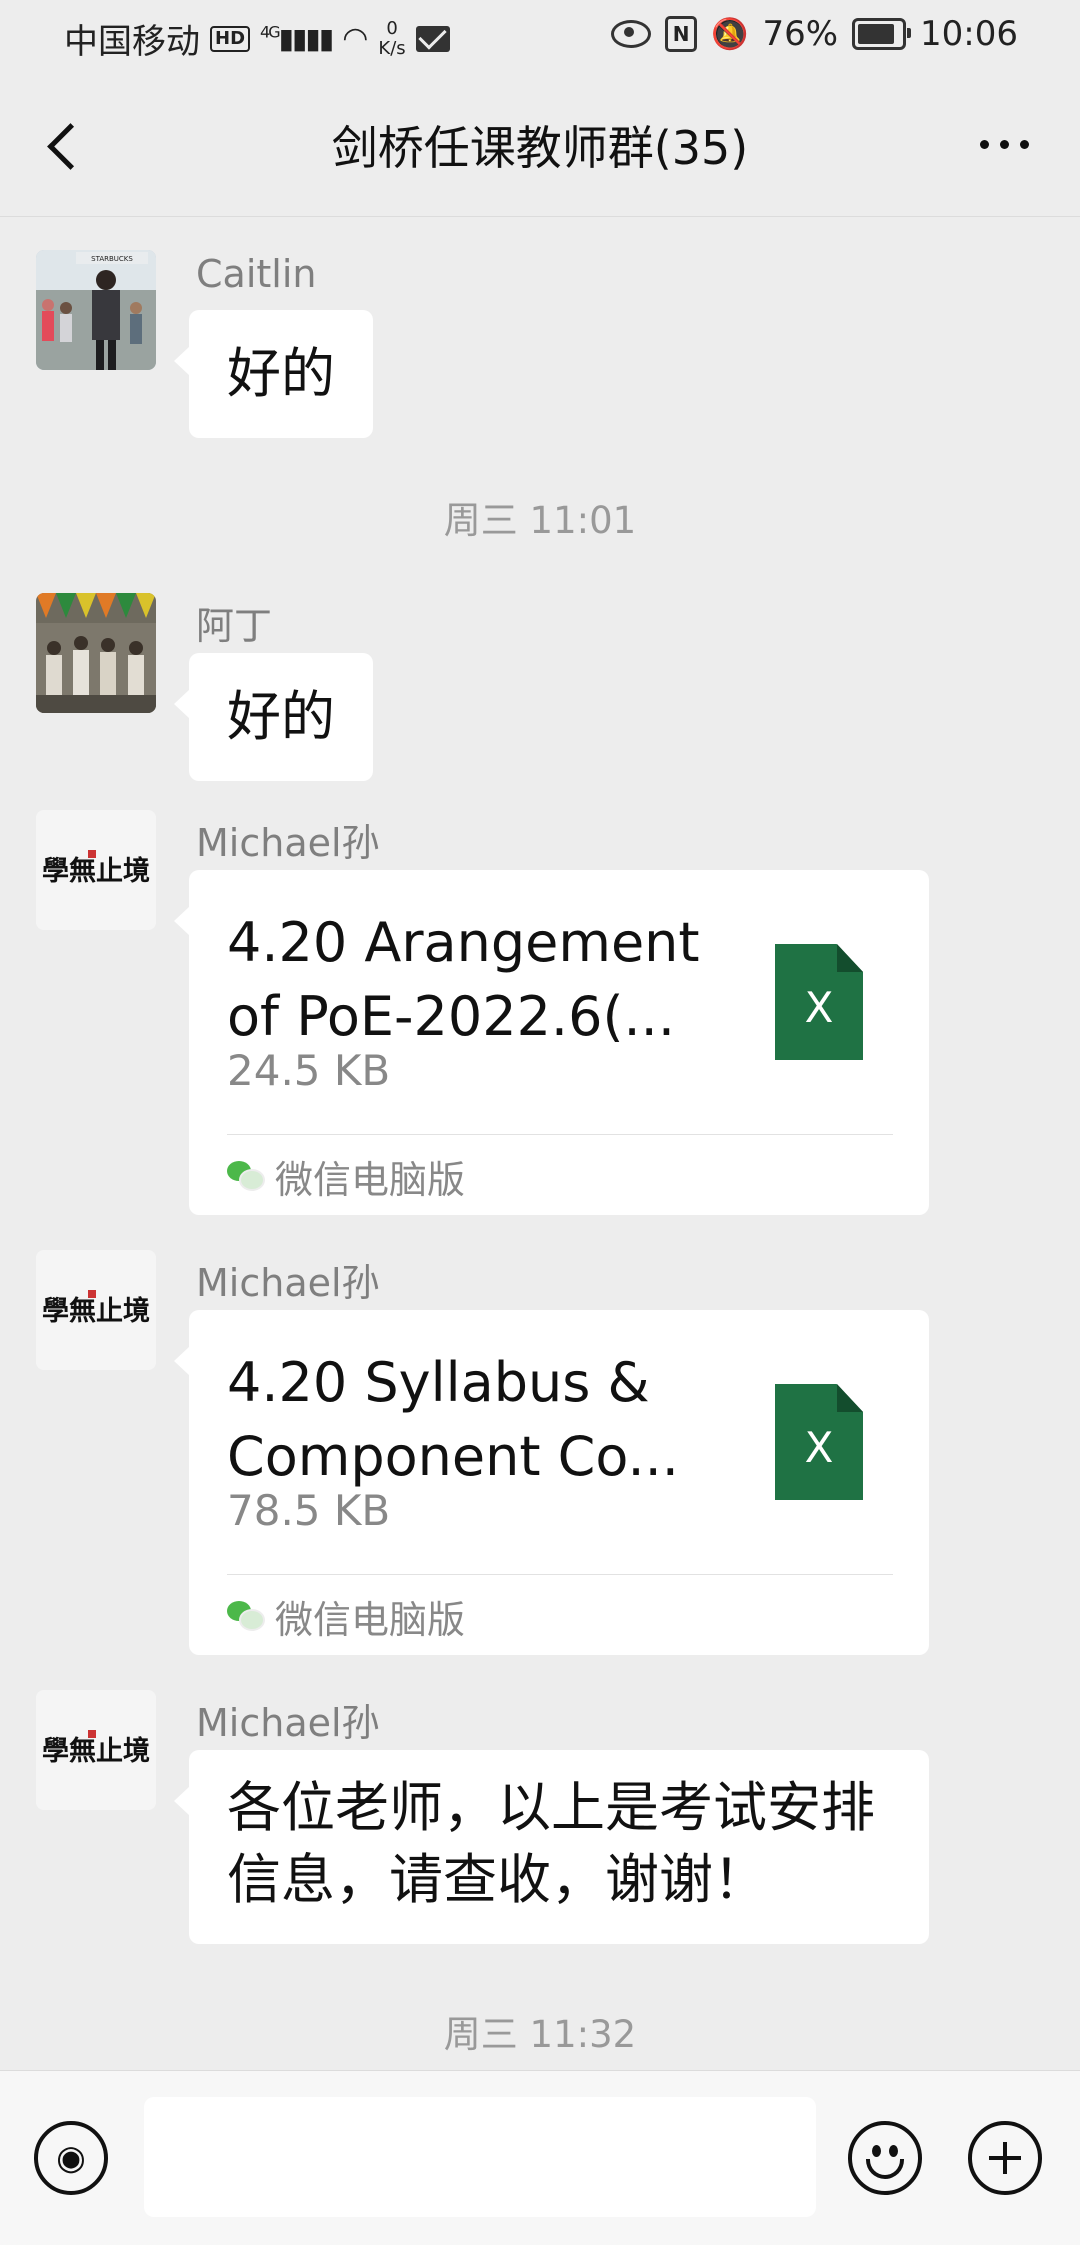 Image resolution: width=1080 pixels, height=2245 pixels. I want to click on timestamp: 周三 11:32, so click(540, 2034).